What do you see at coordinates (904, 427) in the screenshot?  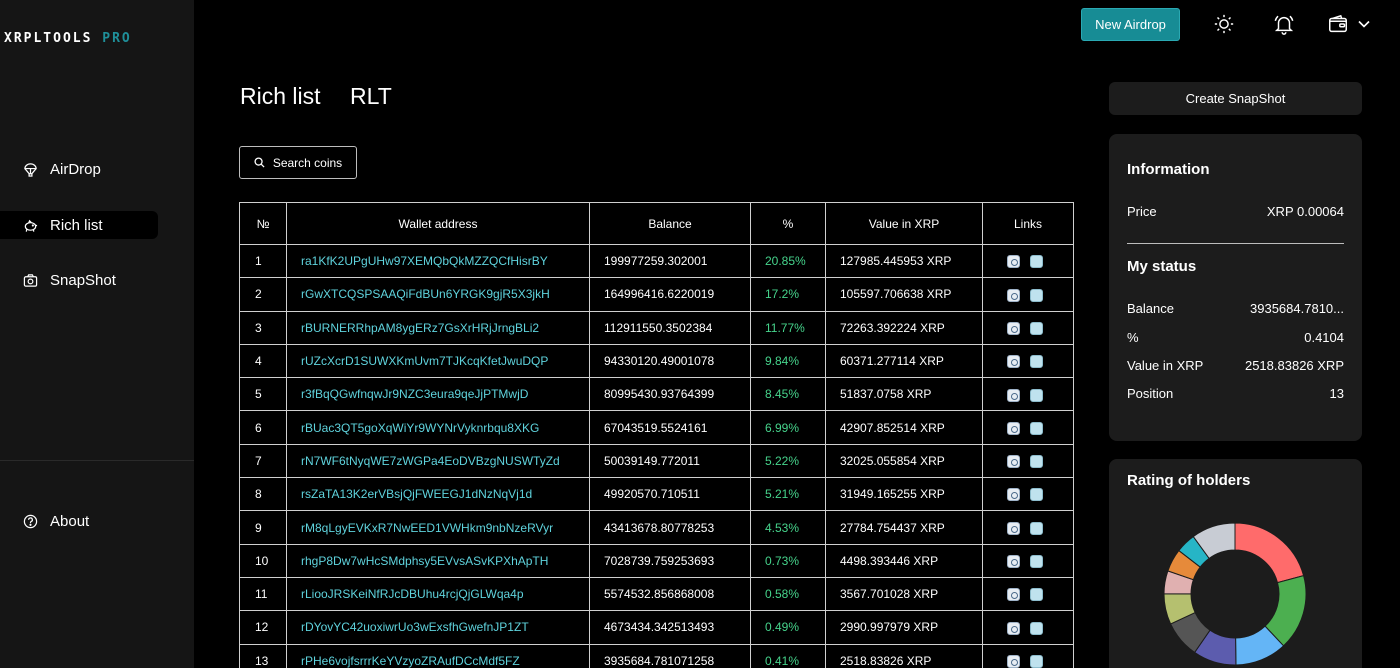 I see `value-xrp-cell: 42907.852514 XRP` at bounding box center [904, 427].